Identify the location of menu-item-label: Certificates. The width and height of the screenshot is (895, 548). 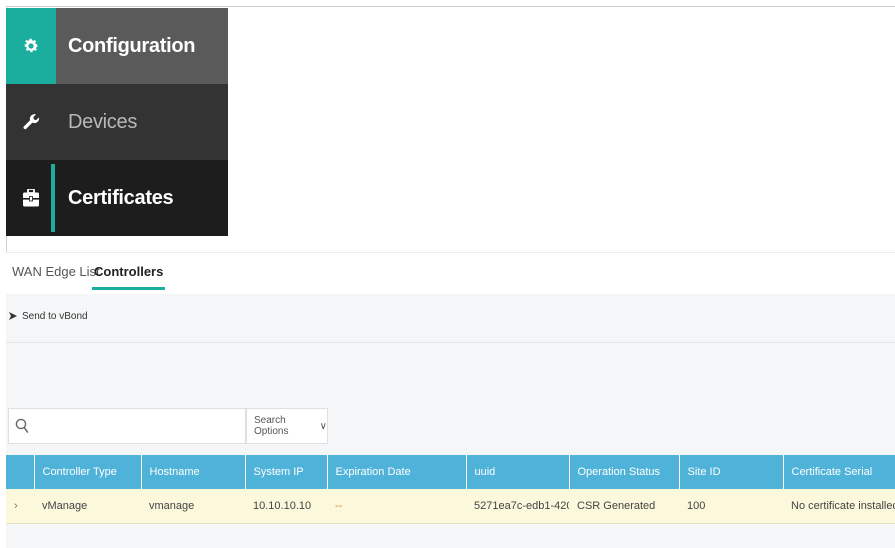
(121, 197).